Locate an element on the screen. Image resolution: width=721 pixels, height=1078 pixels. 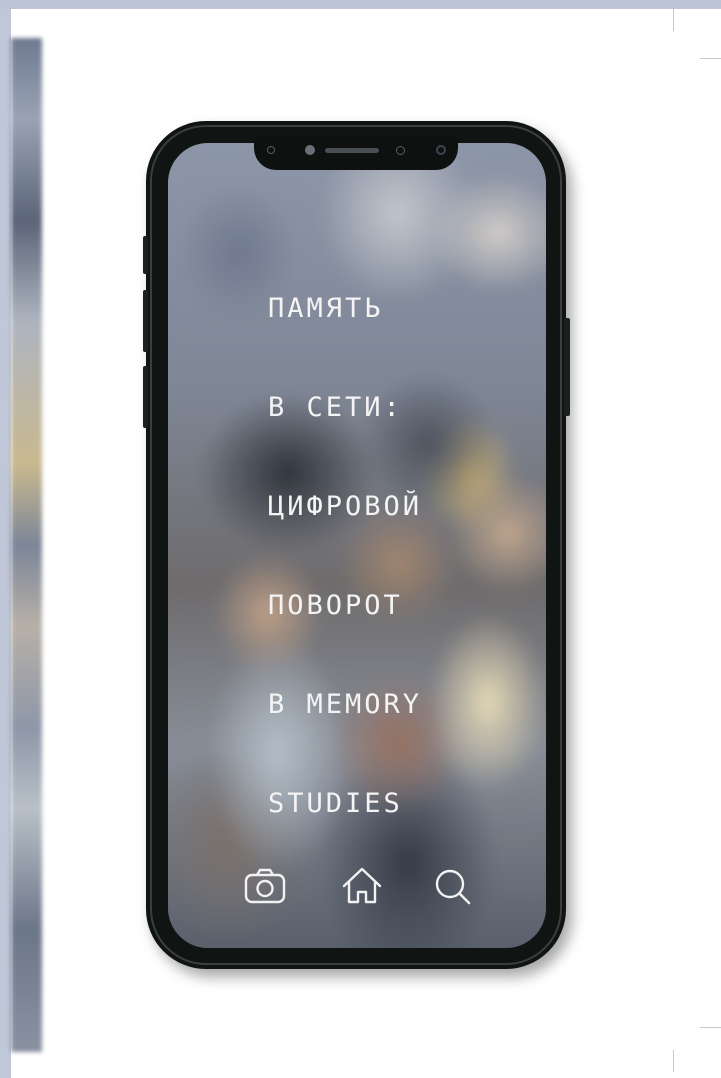
volume-down-button is located at coordinates (145, 321).